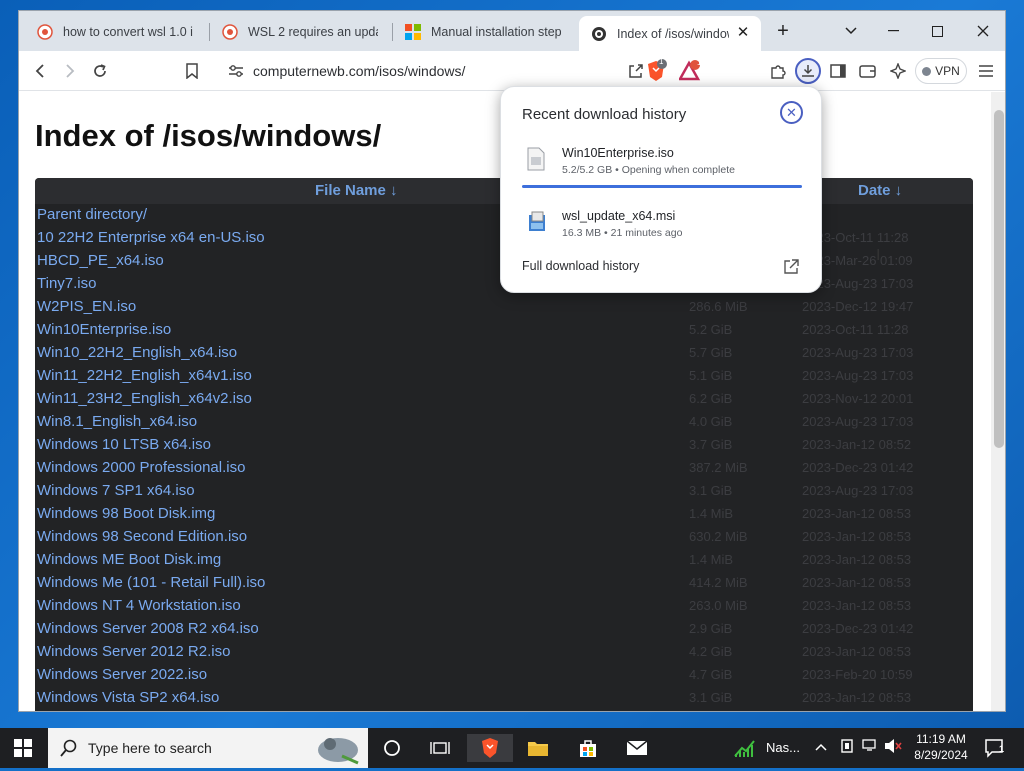 The height and width of the screenshot is (771, 1024). Describe the element at coordinates (718, 536) in the screenshot. I see `file-size: 630.2 MiB` at that location.